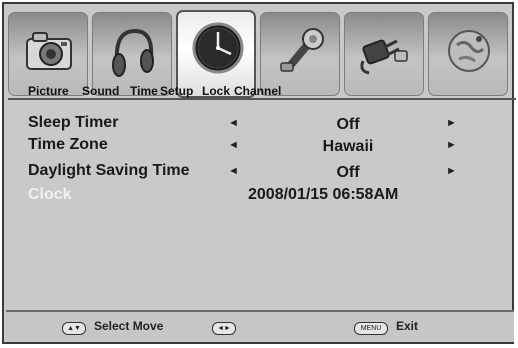 This screenshot has height=348, width=518. What do you see at coordinates (407, 326) in the screenshot?
I see `exit-hint: Exit` at bounding box center [407, 326].